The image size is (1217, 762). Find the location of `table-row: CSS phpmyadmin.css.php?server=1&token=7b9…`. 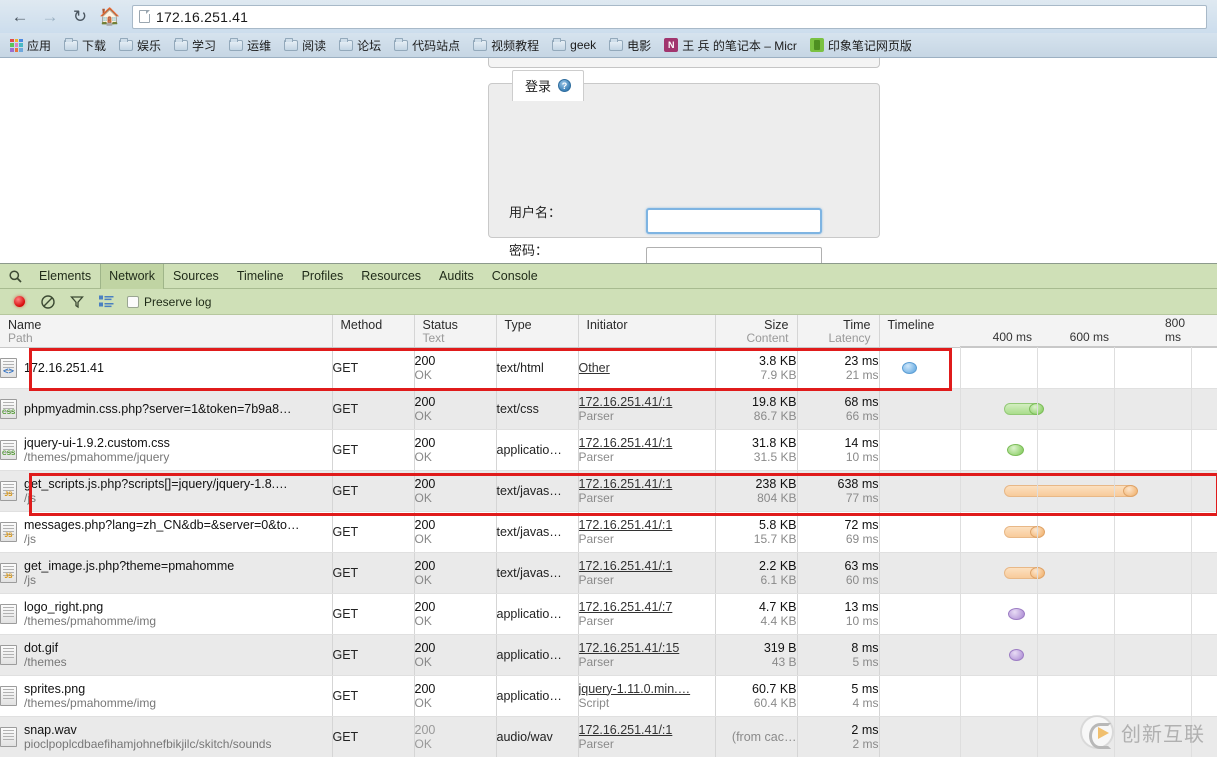

table-row: CSS phpmyadmin.css.php?server=1&token=7b9… is located at coordinates (608, 409).